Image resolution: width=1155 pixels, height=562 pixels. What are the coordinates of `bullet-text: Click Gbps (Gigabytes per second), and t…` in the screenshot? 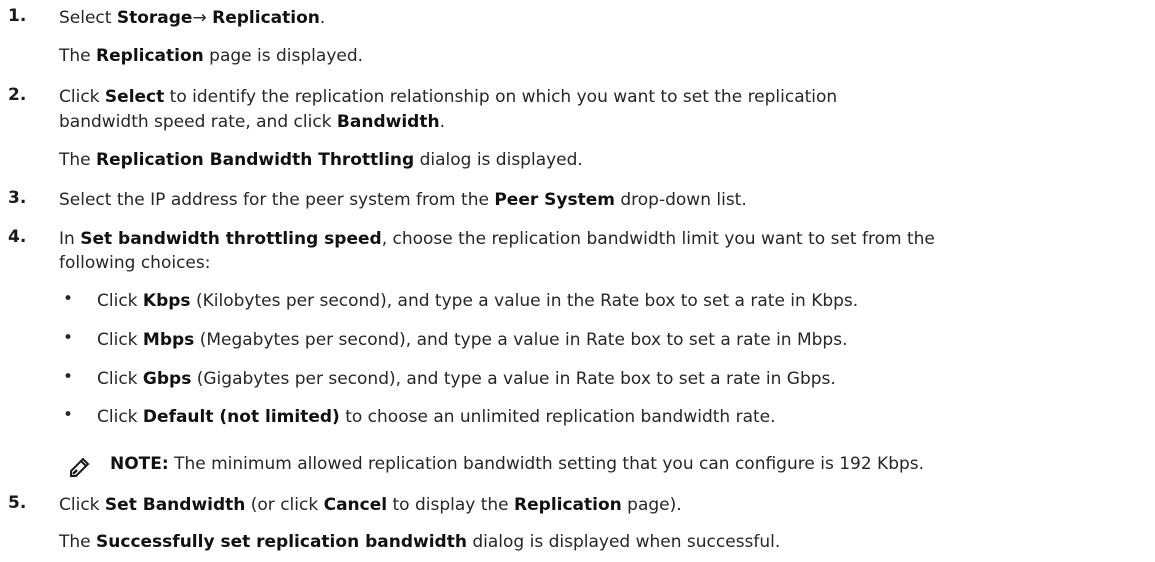 It's located at (466, 379).